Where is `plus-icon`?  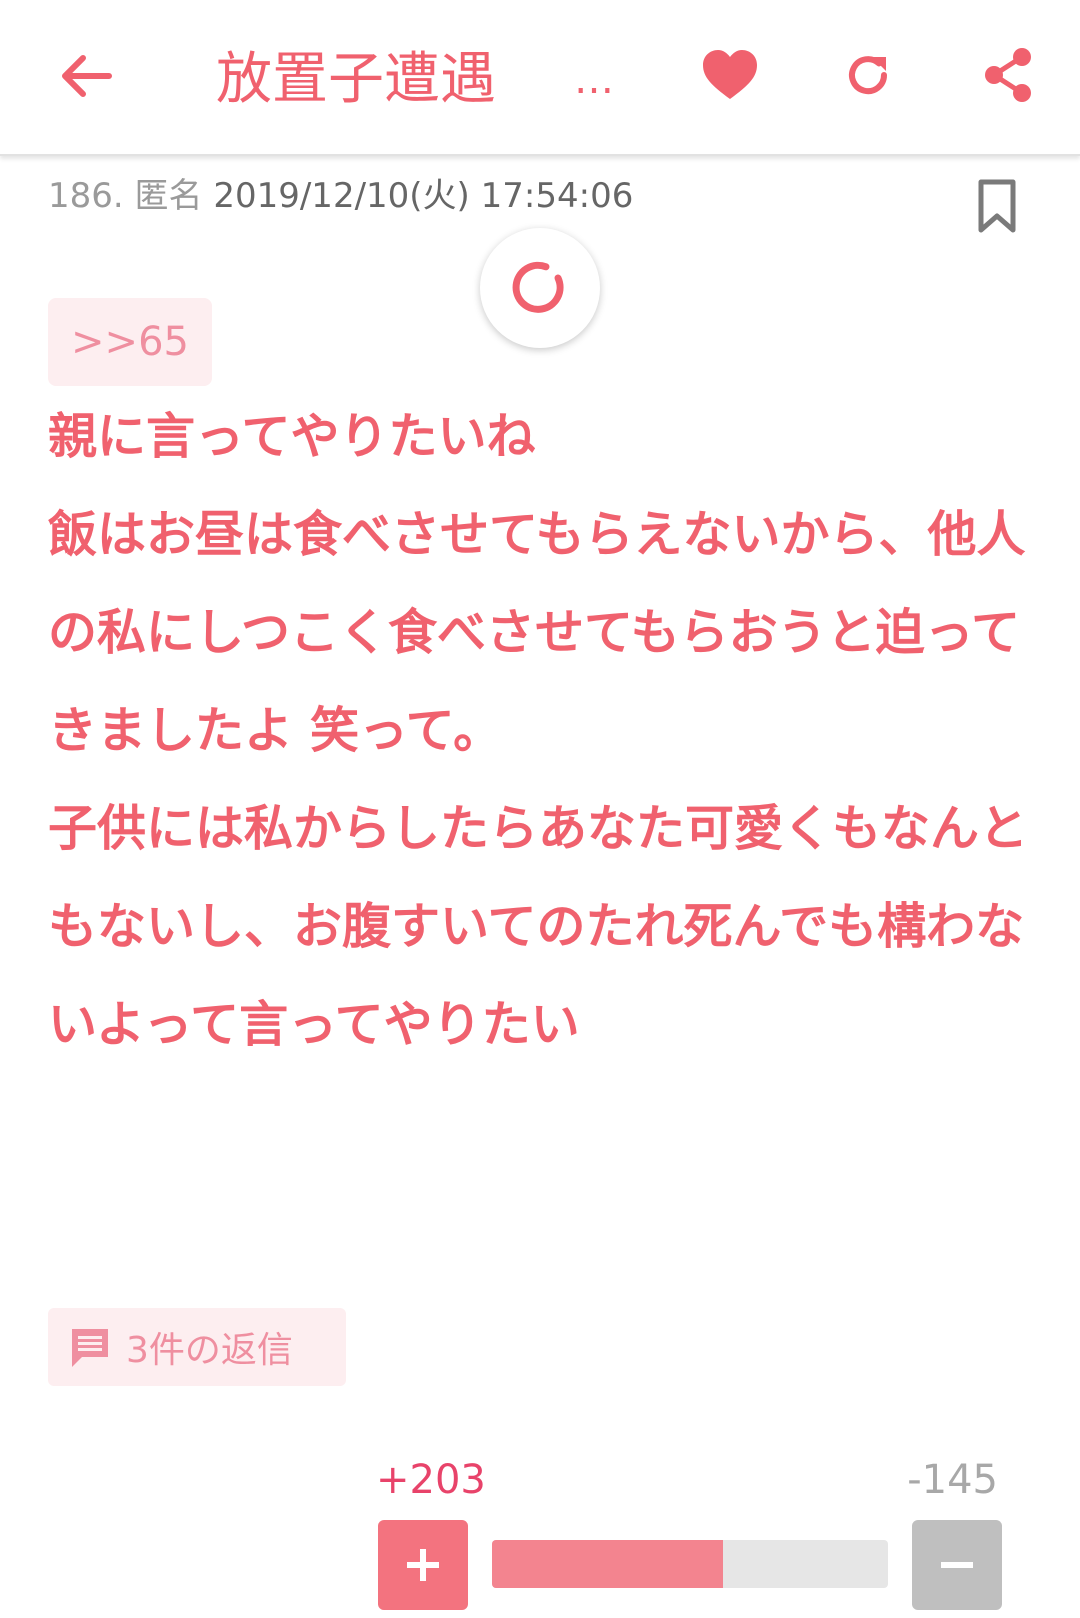 plus-icon is located at coordinates (423, 1565).